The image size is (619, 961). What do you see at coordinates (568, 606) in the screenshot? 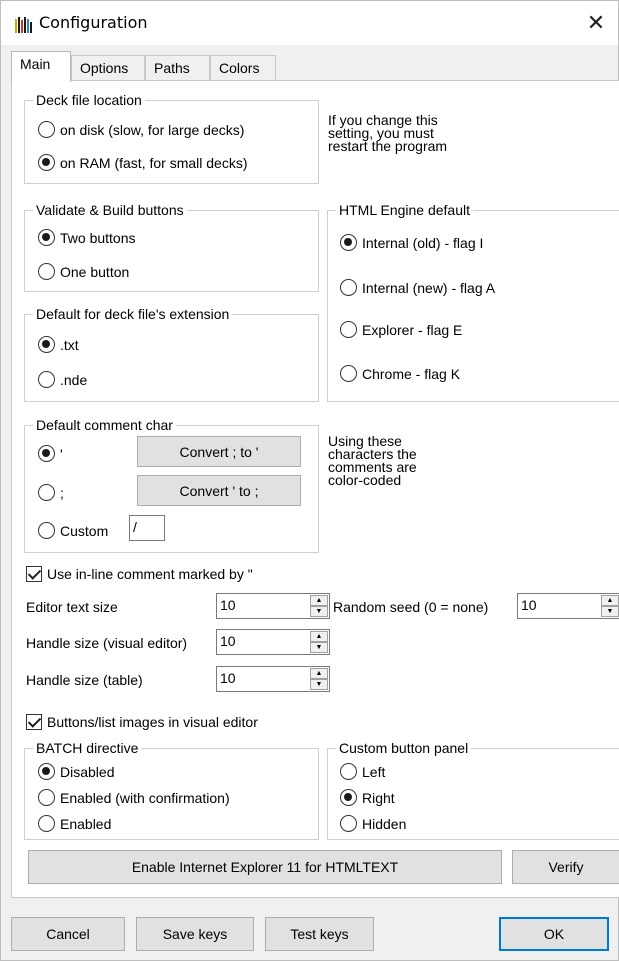
I see `random-seed-input: 10 ▲ ▼` at bounding box center [568, 606].